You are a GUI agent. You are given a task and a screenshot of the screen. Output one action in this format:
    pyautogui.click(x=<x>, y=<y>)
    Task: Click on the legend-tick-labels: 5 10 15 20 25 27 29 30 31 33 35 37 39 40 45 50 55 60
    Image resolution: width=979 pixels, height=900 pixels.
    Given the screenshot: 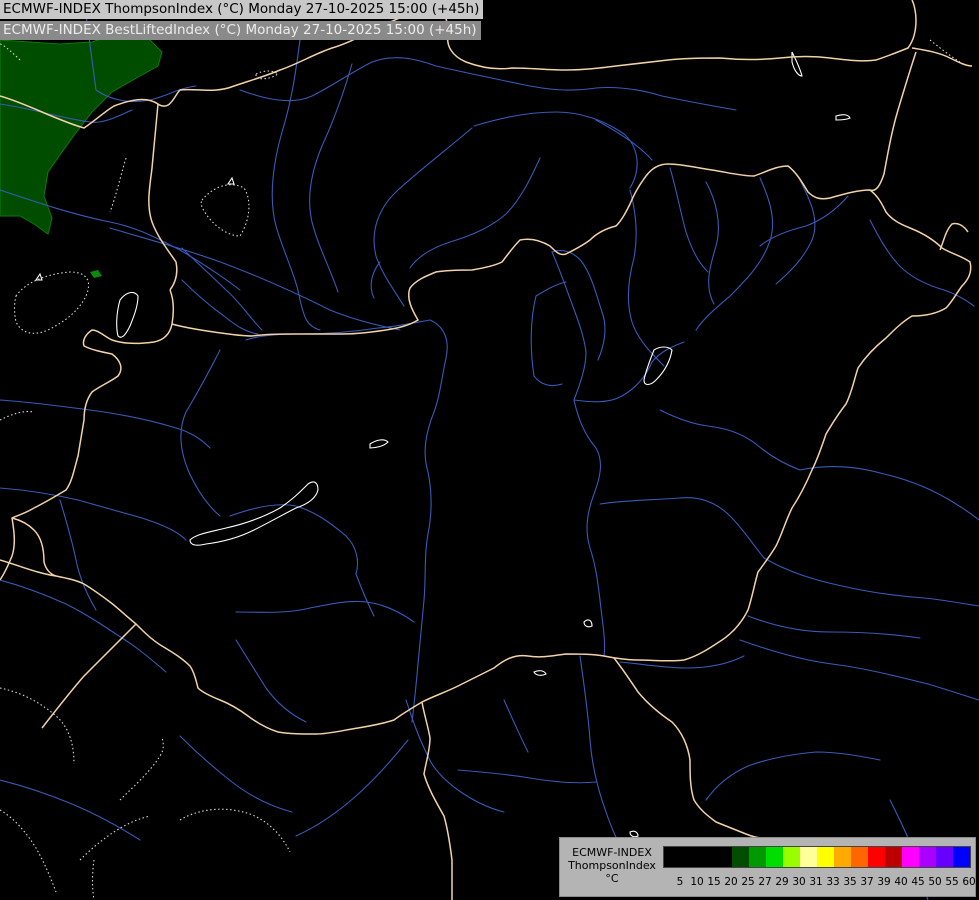 What is the action you would take?
    pyautogui.click(x=820, y=883)
    